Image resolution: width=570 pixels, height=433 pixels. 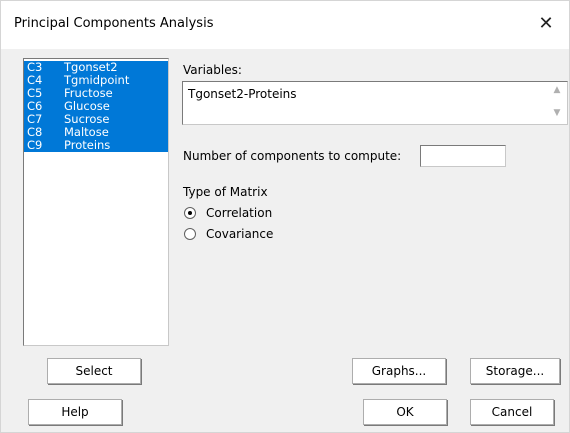 I want to click on radio-button-checked, so click(x=190, y=213).